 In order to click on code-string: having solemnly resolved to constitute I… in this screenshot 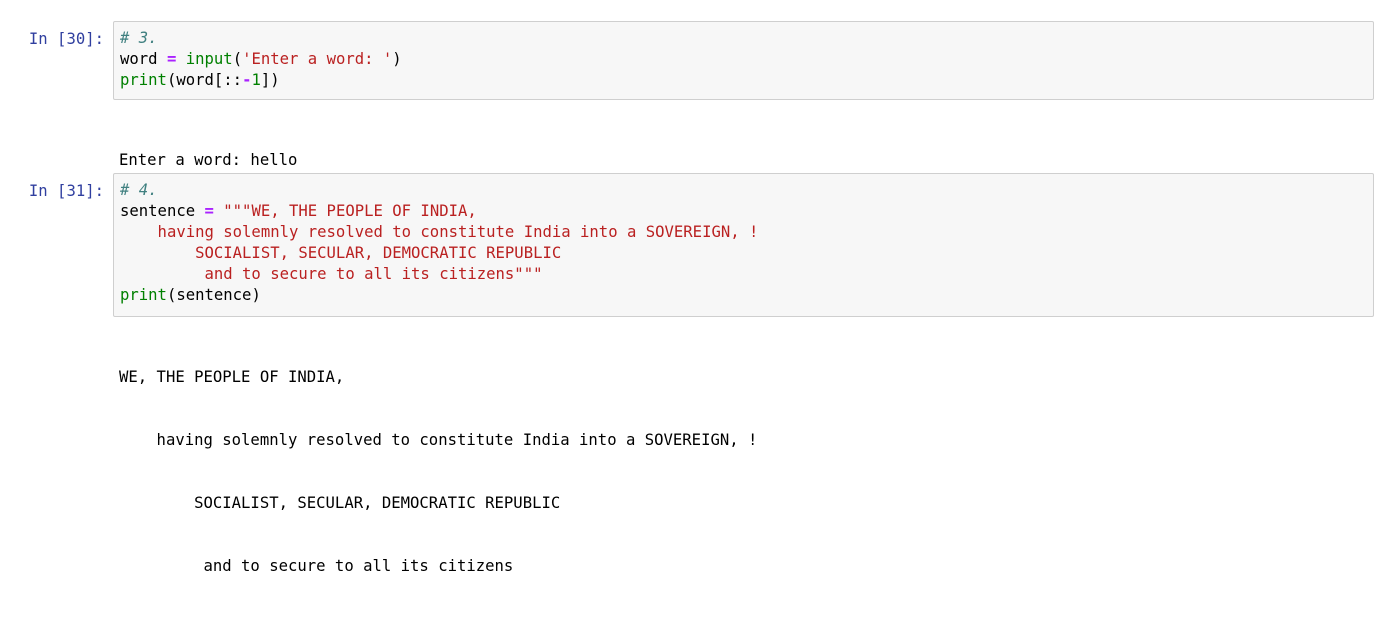, I will do `click(439, 232)`.